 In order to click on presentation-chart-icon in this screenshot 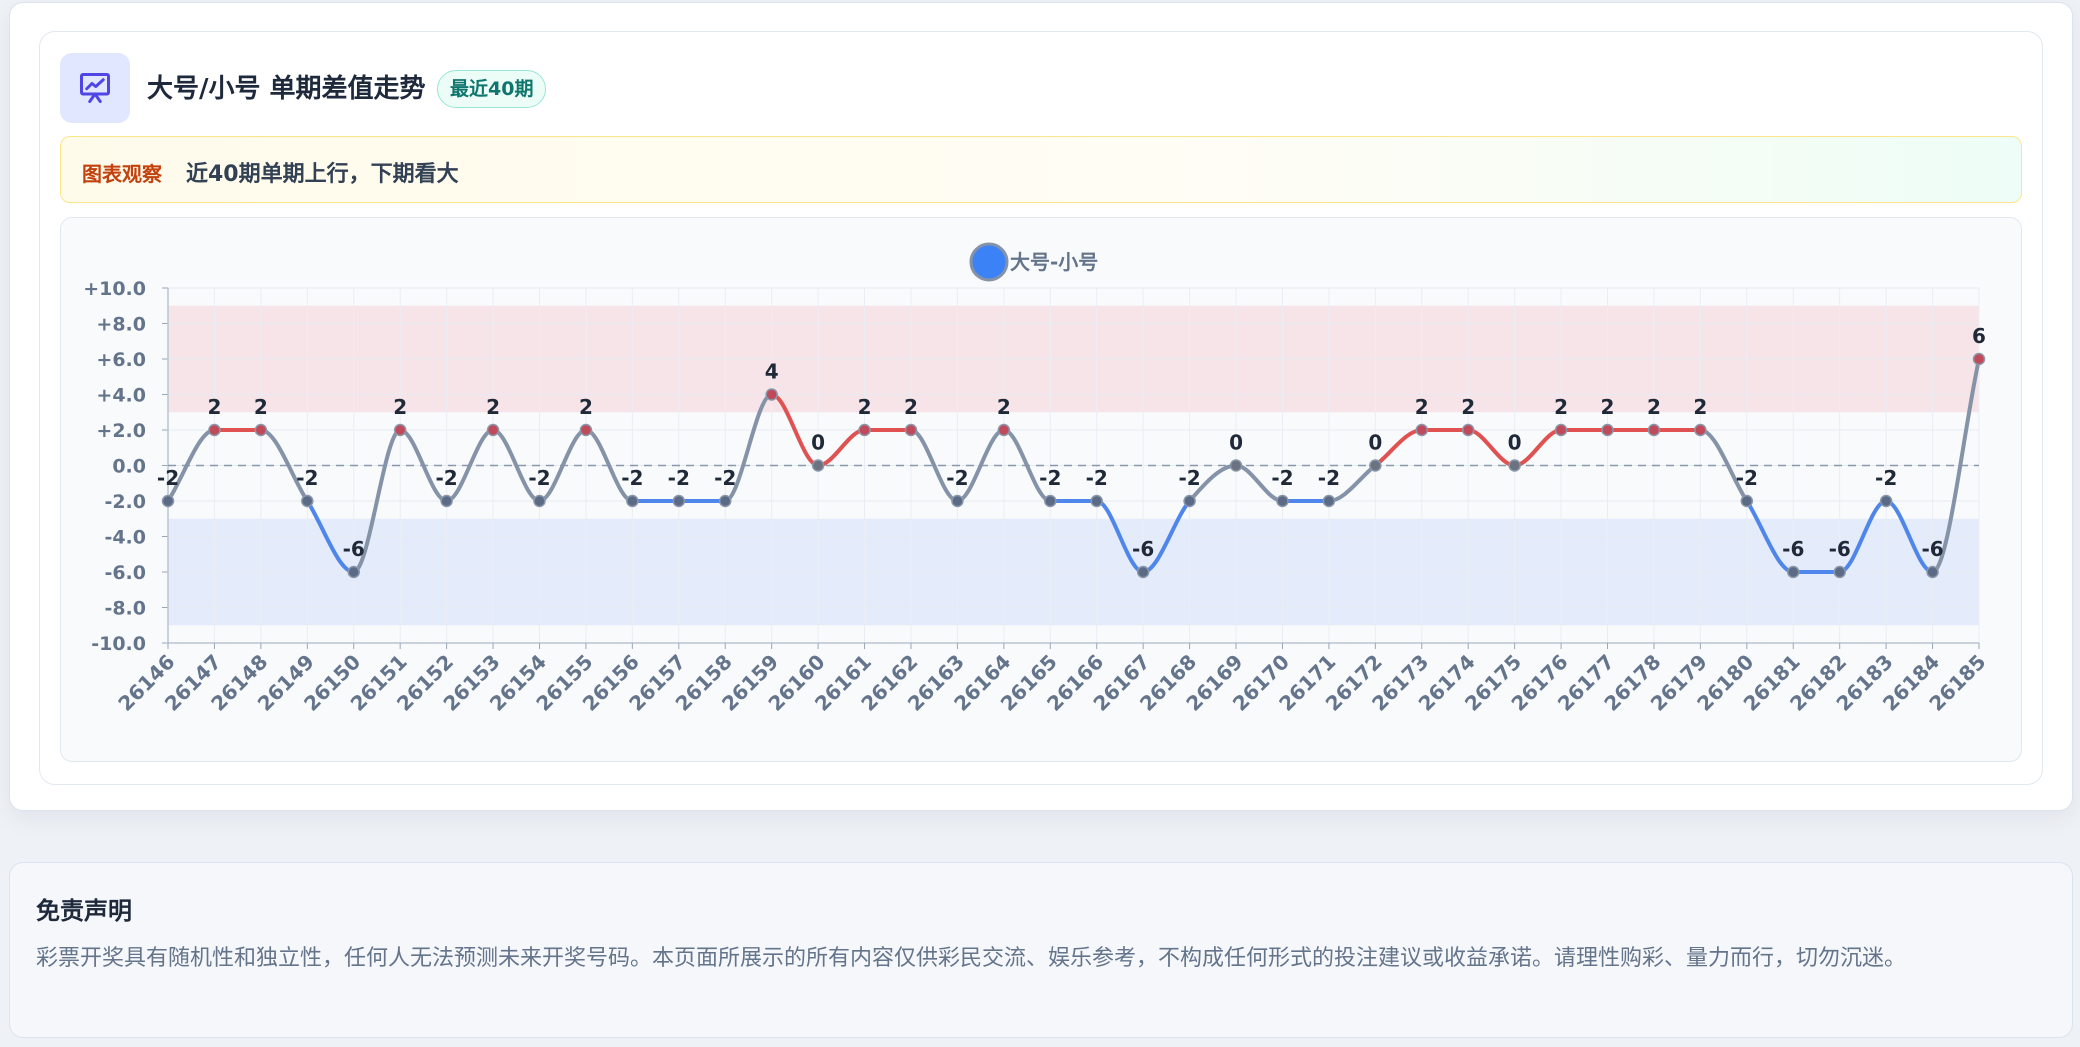, I will do `click(95, 88)`.